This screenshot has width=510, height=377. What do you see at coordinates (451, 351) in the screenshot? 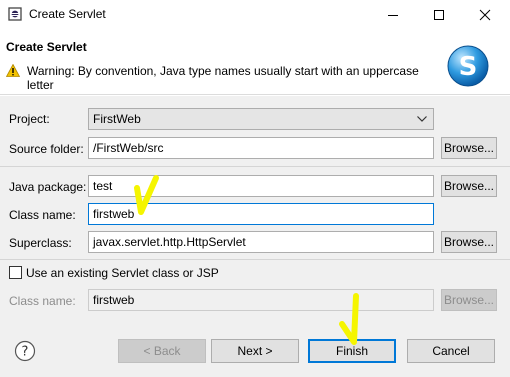
I see `cancel-button: Cancel` at bounding box center [451, 351].